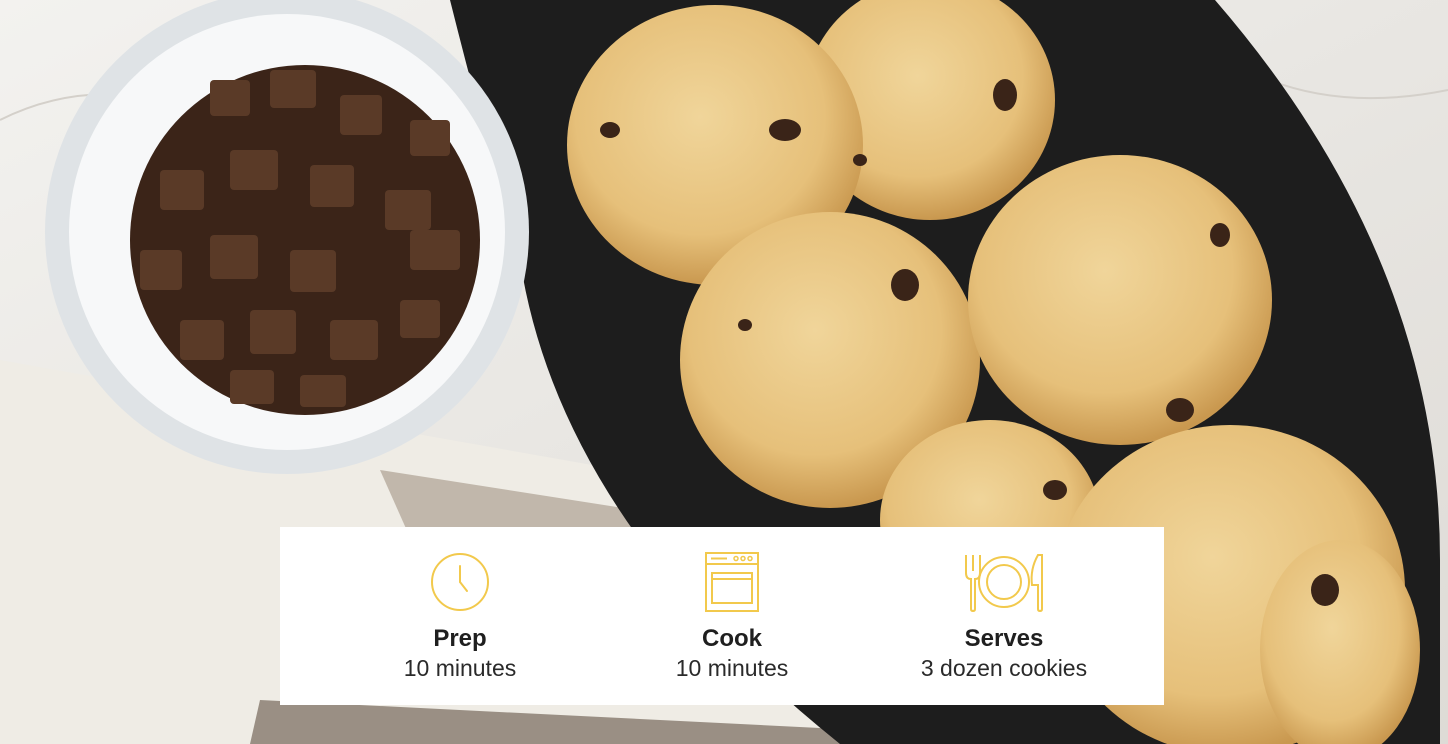 The image size is (1448, 744). I want to click on prep-label: Prep, so click(460, 638).